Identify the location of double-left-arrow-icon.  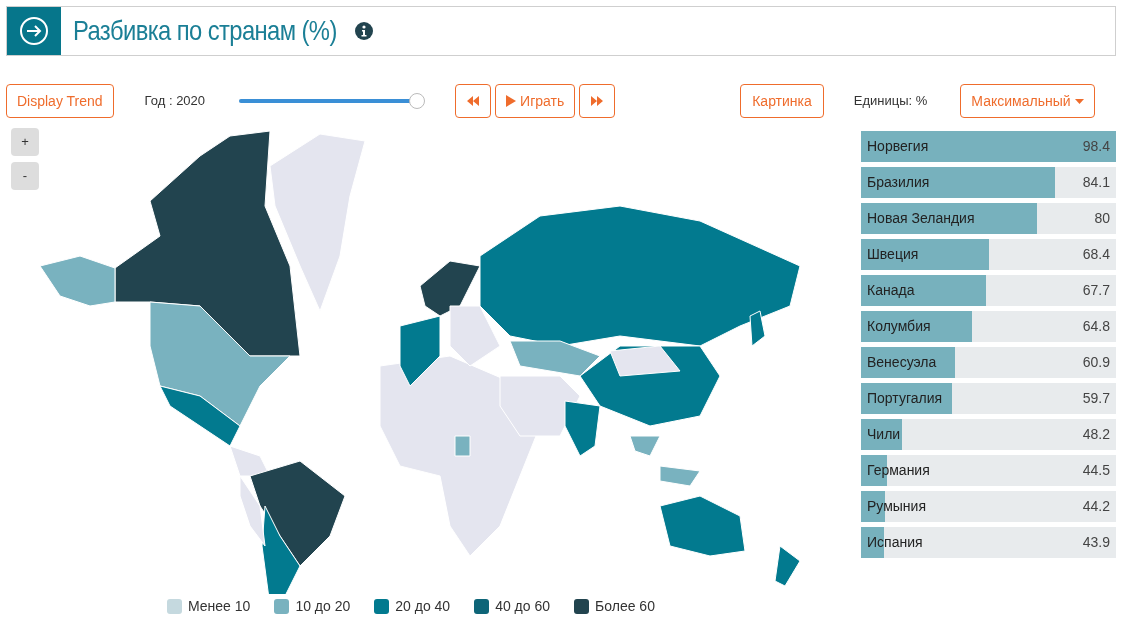
(473, 101).